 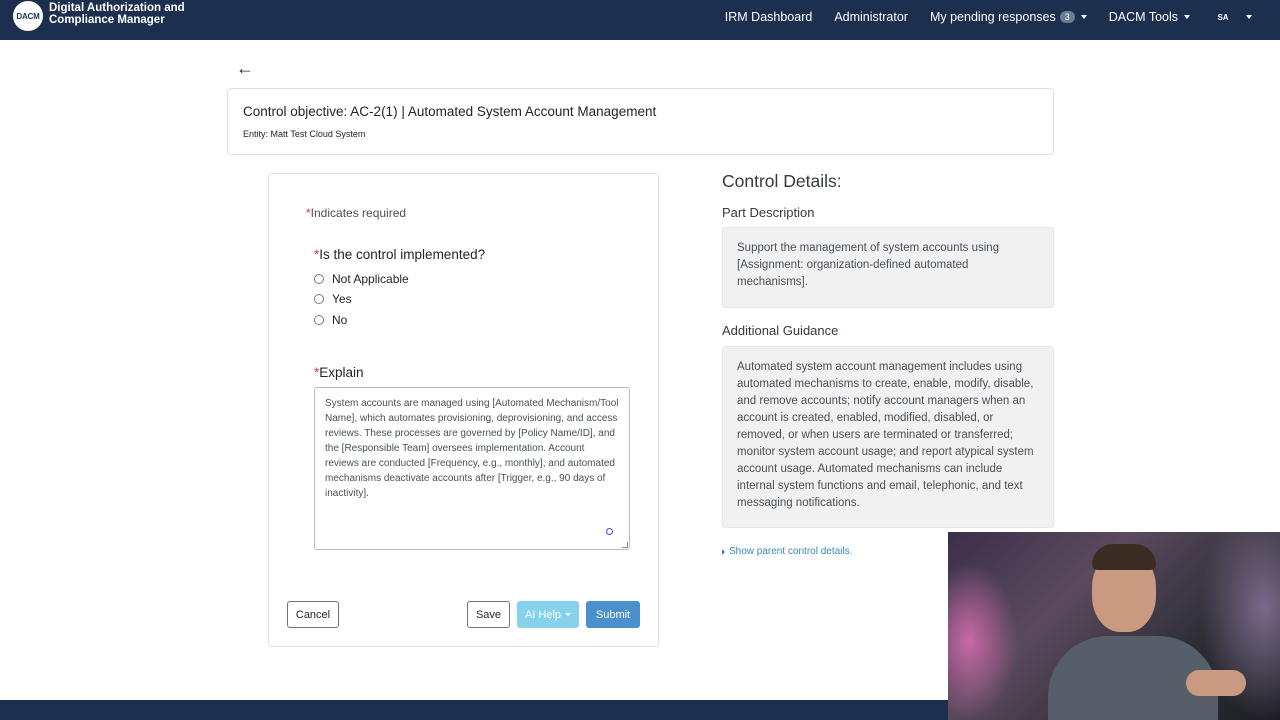 I want to click on required-note: *Indicates required, so click(x=356, y=213).